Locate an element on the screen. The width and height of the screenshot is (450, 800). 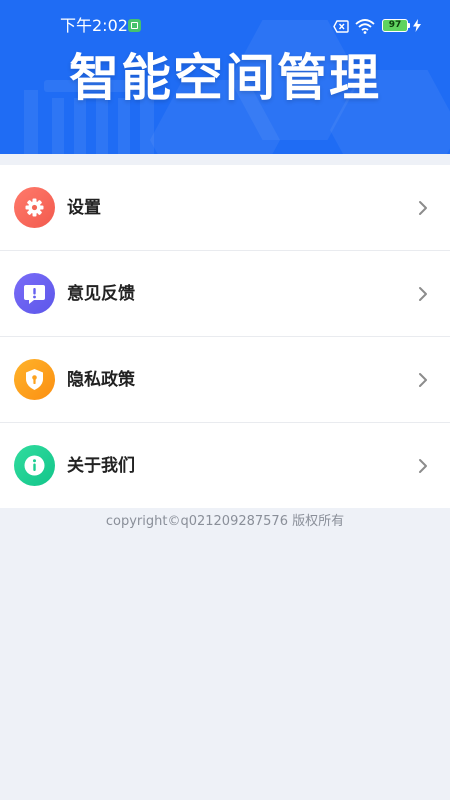
shield-icon is located at coordinates (34, 379).